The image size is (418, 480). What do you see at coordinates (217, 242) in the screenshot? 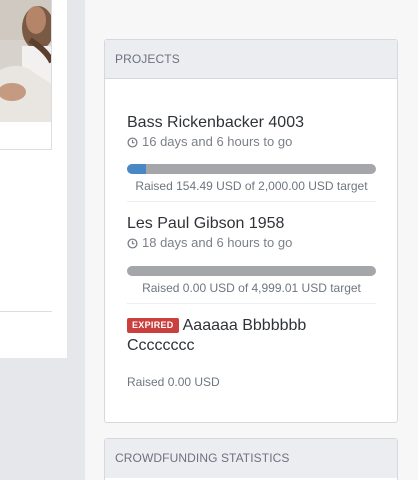
I see `time-left-text: 18 days and 6 hours to go` at bounding box center [217, 242].